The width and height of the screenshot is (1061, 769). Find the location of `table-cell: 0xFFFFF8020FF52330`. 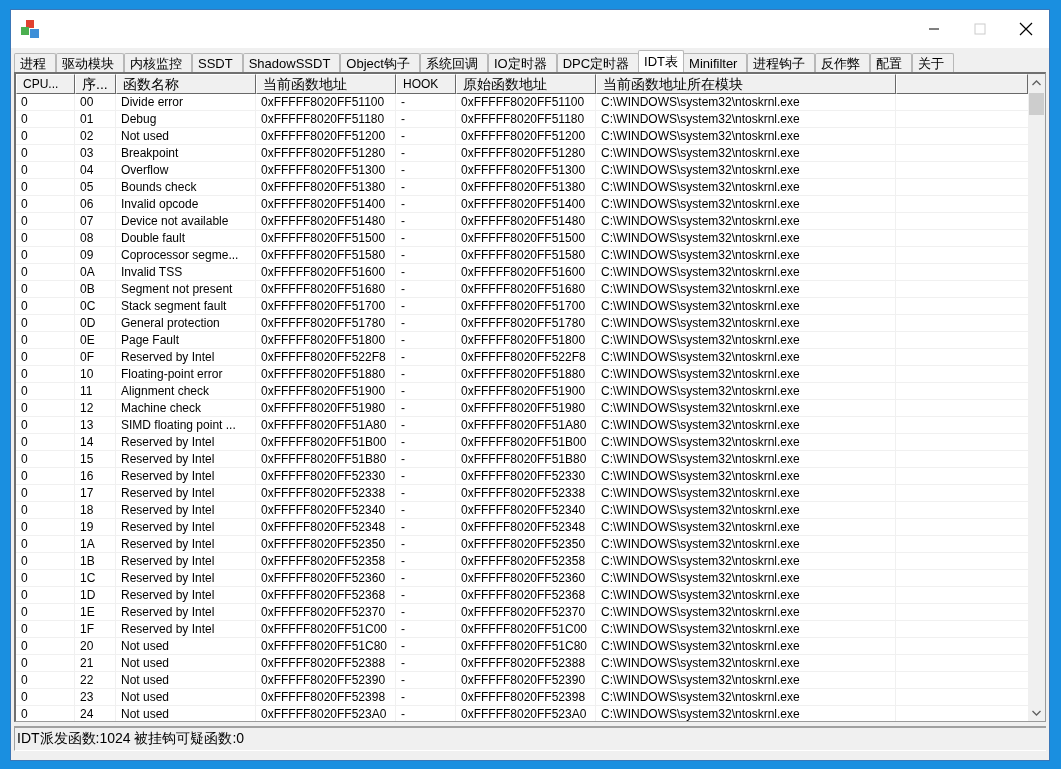

table-cell: 0xFFFFF8020FF52330 is located at coordinates (526, 476).